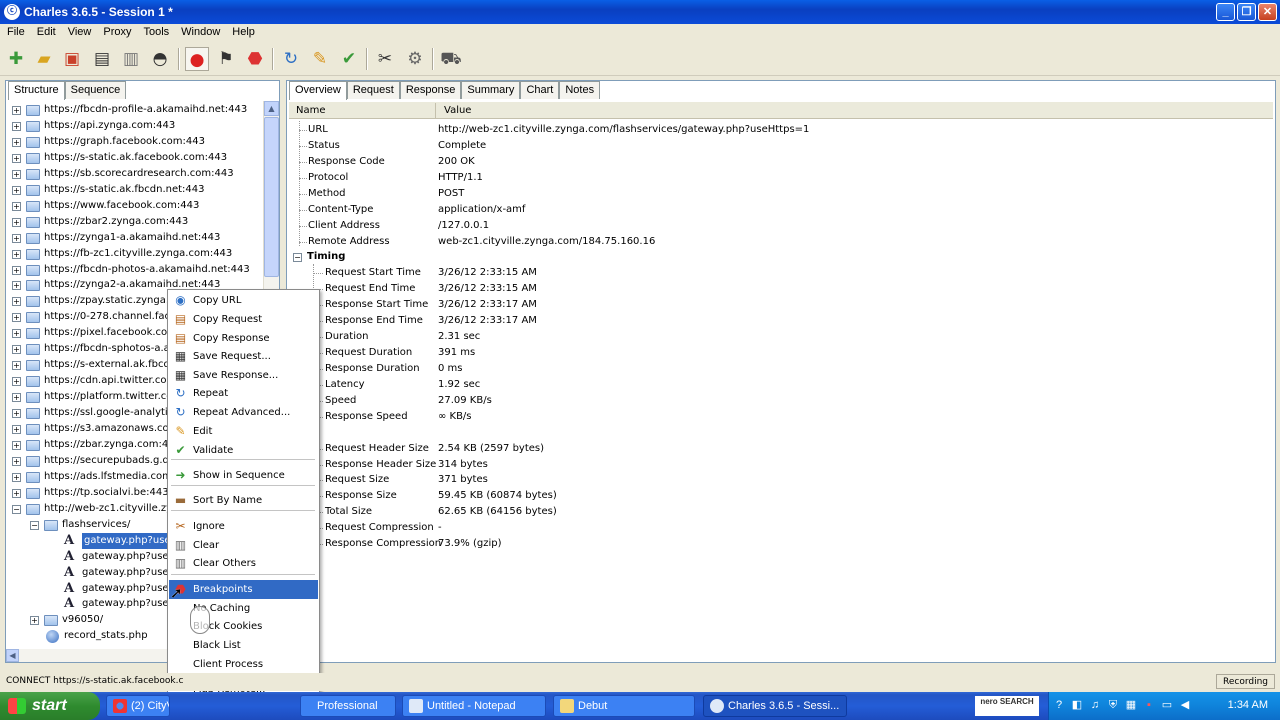  What do you see at coordinates (624, 706) in the screenshot?
I see `task-debut: Debut` at bounding box center [624, 706].